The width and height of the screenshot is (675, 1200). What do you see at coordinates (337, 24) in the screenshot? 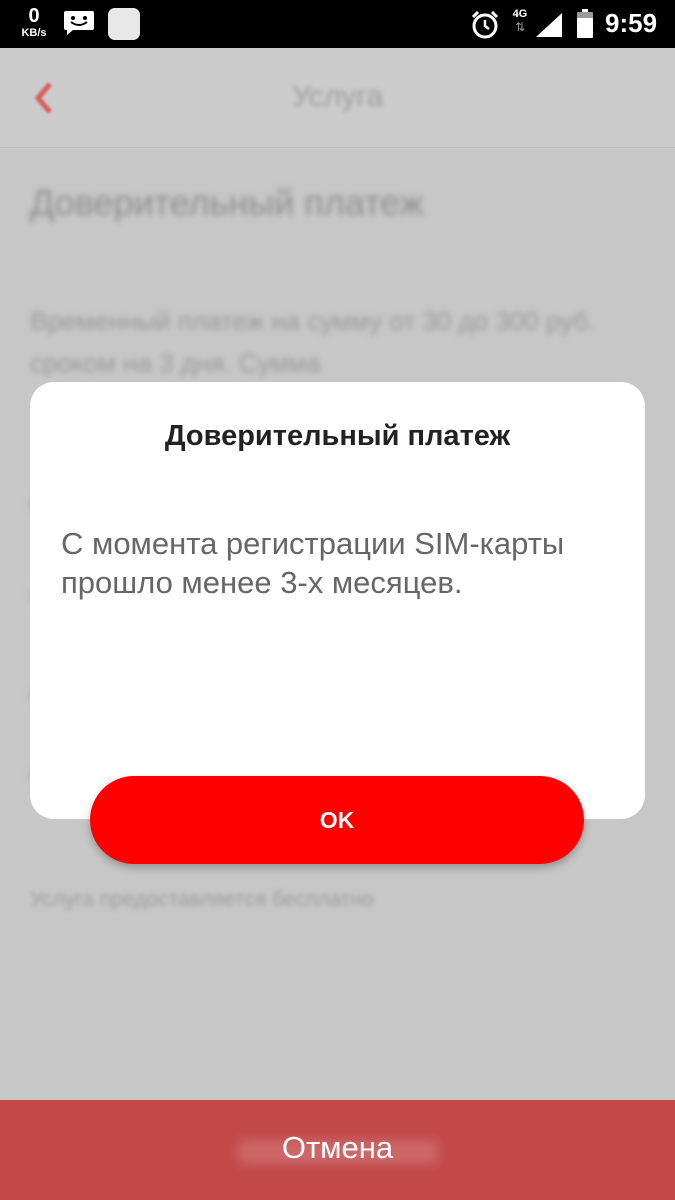
I see `status-bar: 0 KB/s 4G ⇅ 9:59` at bounding box center [337, 24].